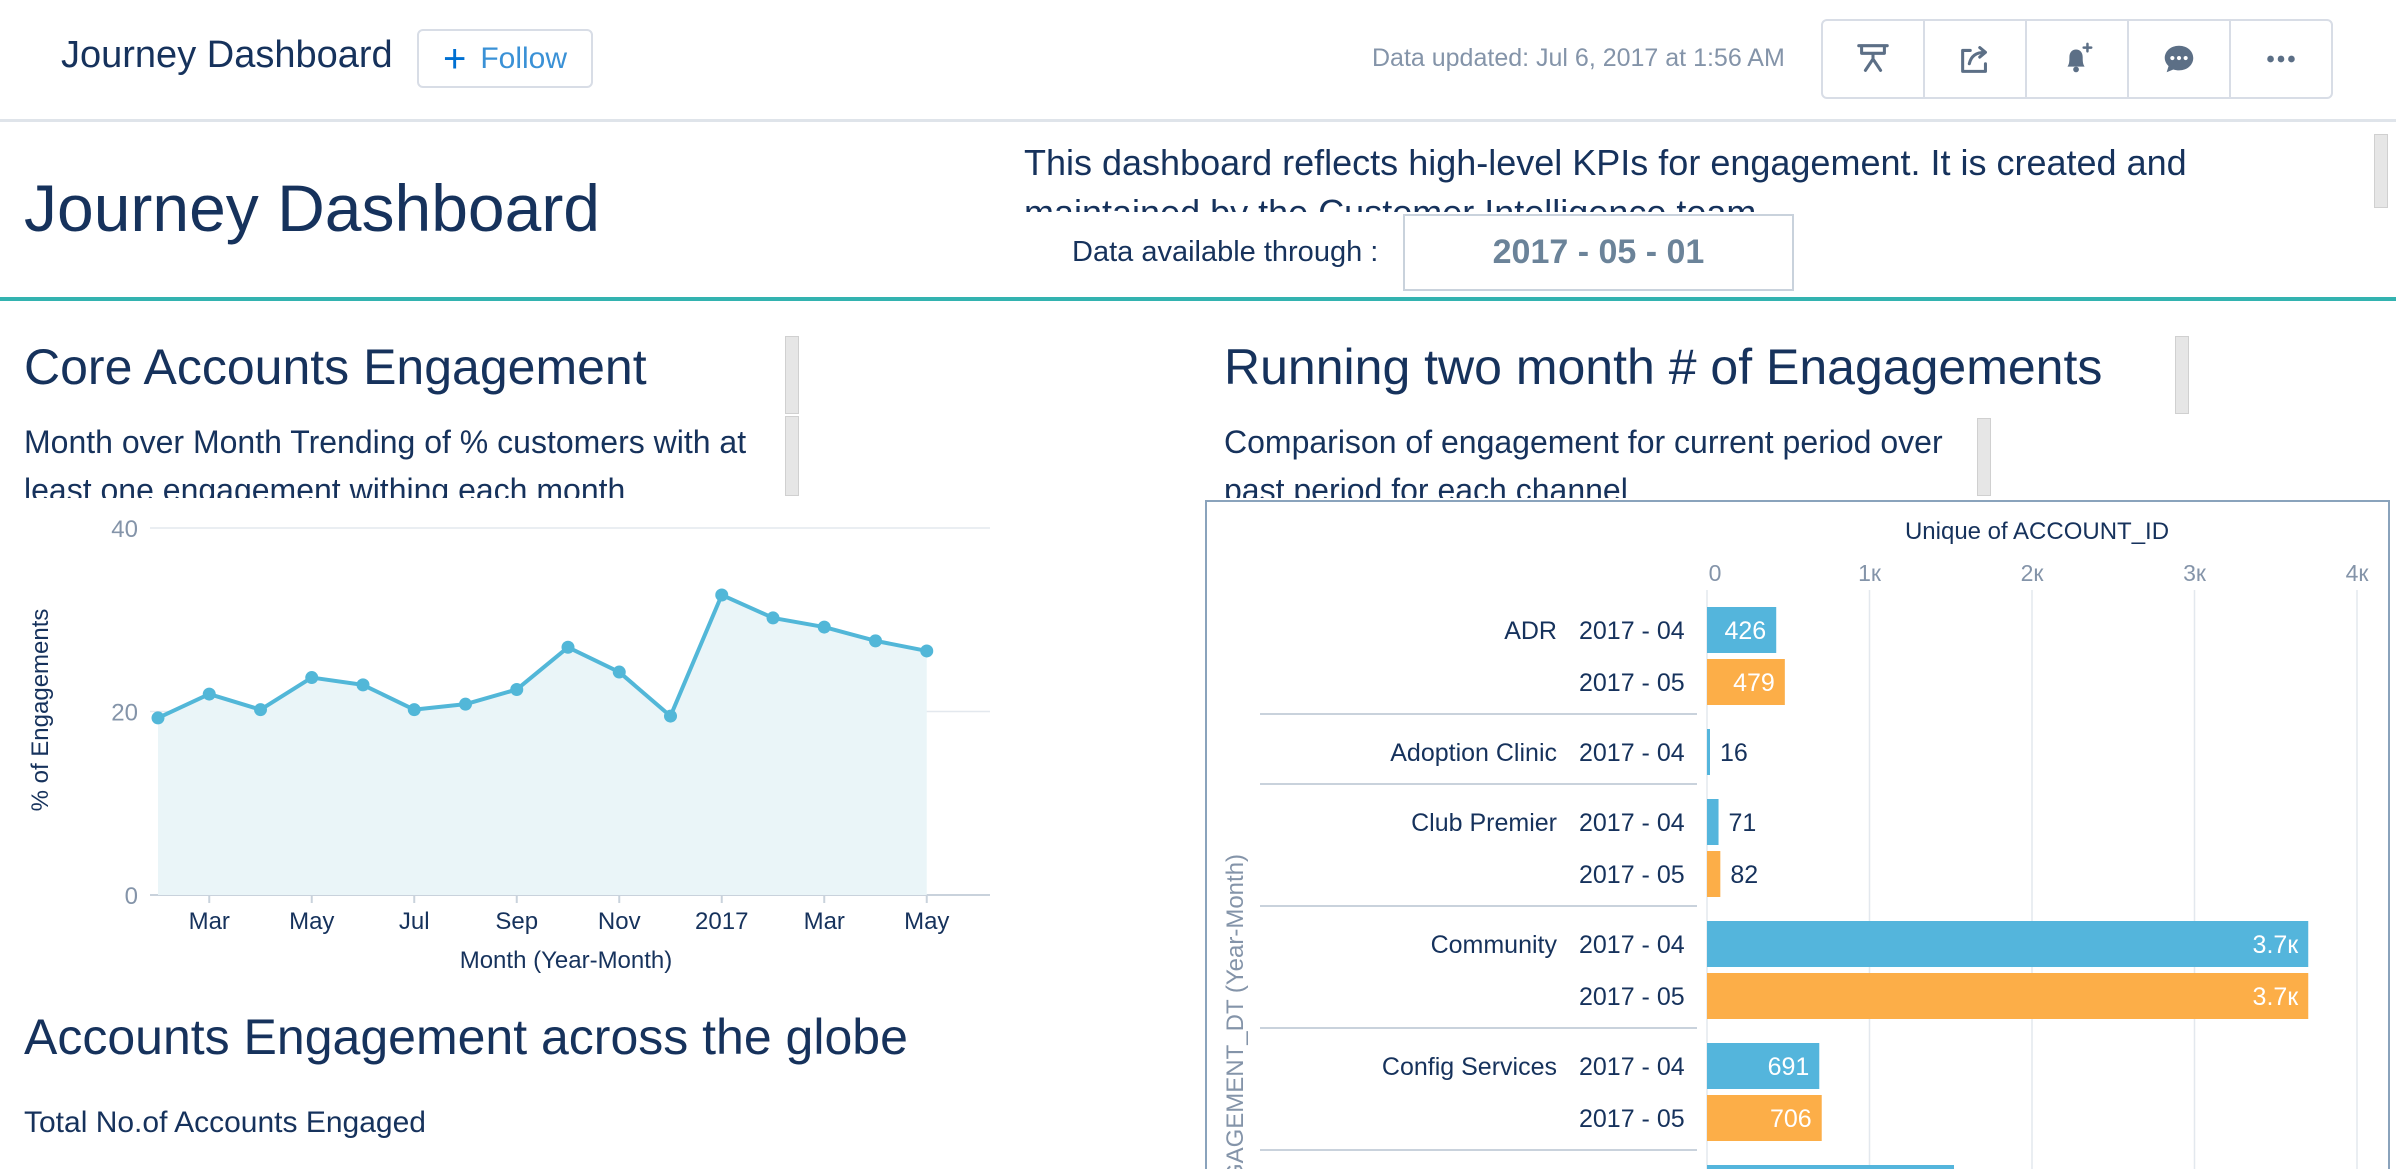 This screenshot has height=1169, width=2396. I want to click on y-axis-title: % of Engagements, so click(40, 710).